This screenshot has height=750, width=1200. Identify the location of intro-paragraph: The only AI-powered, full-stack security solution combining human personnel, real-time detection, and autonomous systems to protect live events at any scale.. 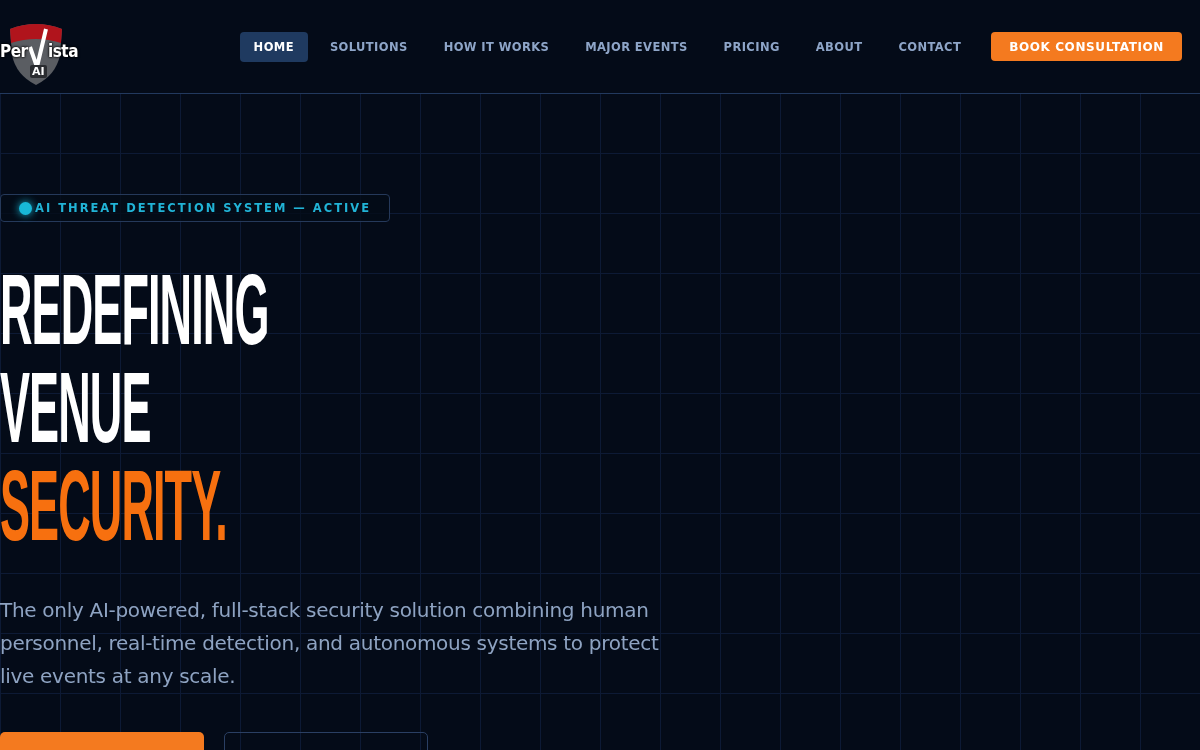
(330, 643).